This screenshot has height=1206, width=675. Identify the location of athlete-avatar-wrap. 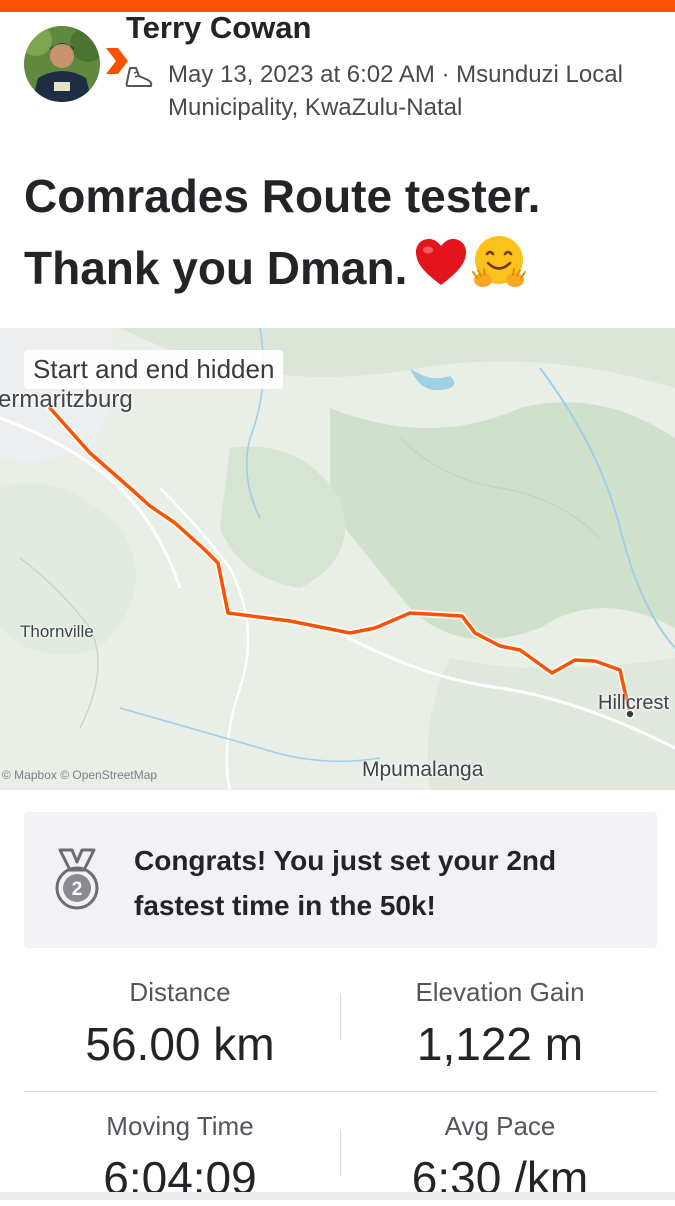
(76, 65).